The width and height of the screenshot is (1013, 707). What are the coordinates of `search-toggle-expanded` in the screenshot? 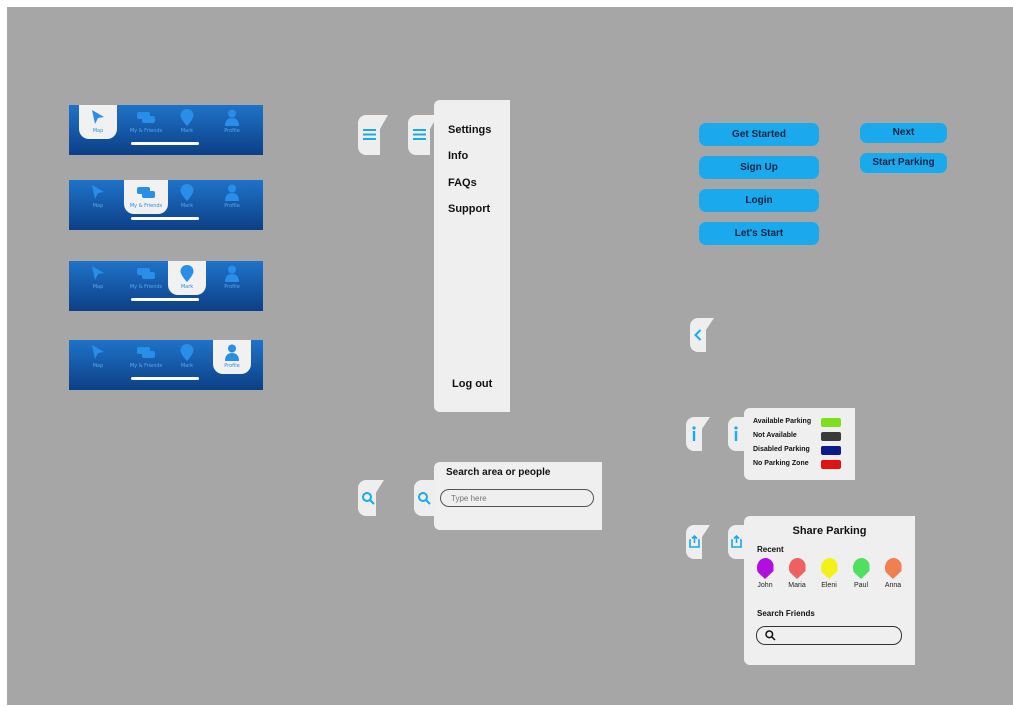 It's located at (424, 498).